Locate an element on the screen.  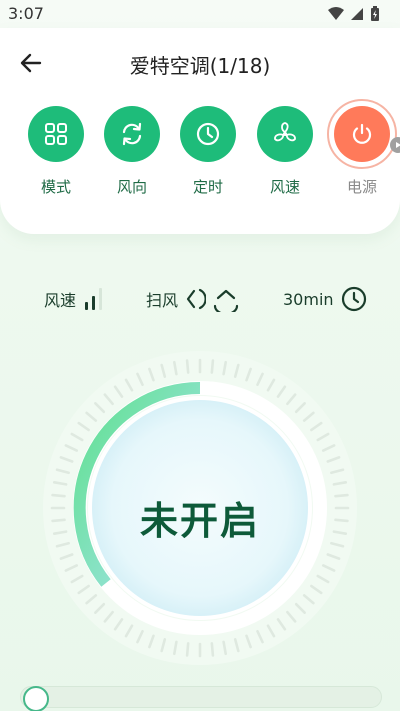
fan-speed-status-label: 风速 is located at coordinates (60, 300).